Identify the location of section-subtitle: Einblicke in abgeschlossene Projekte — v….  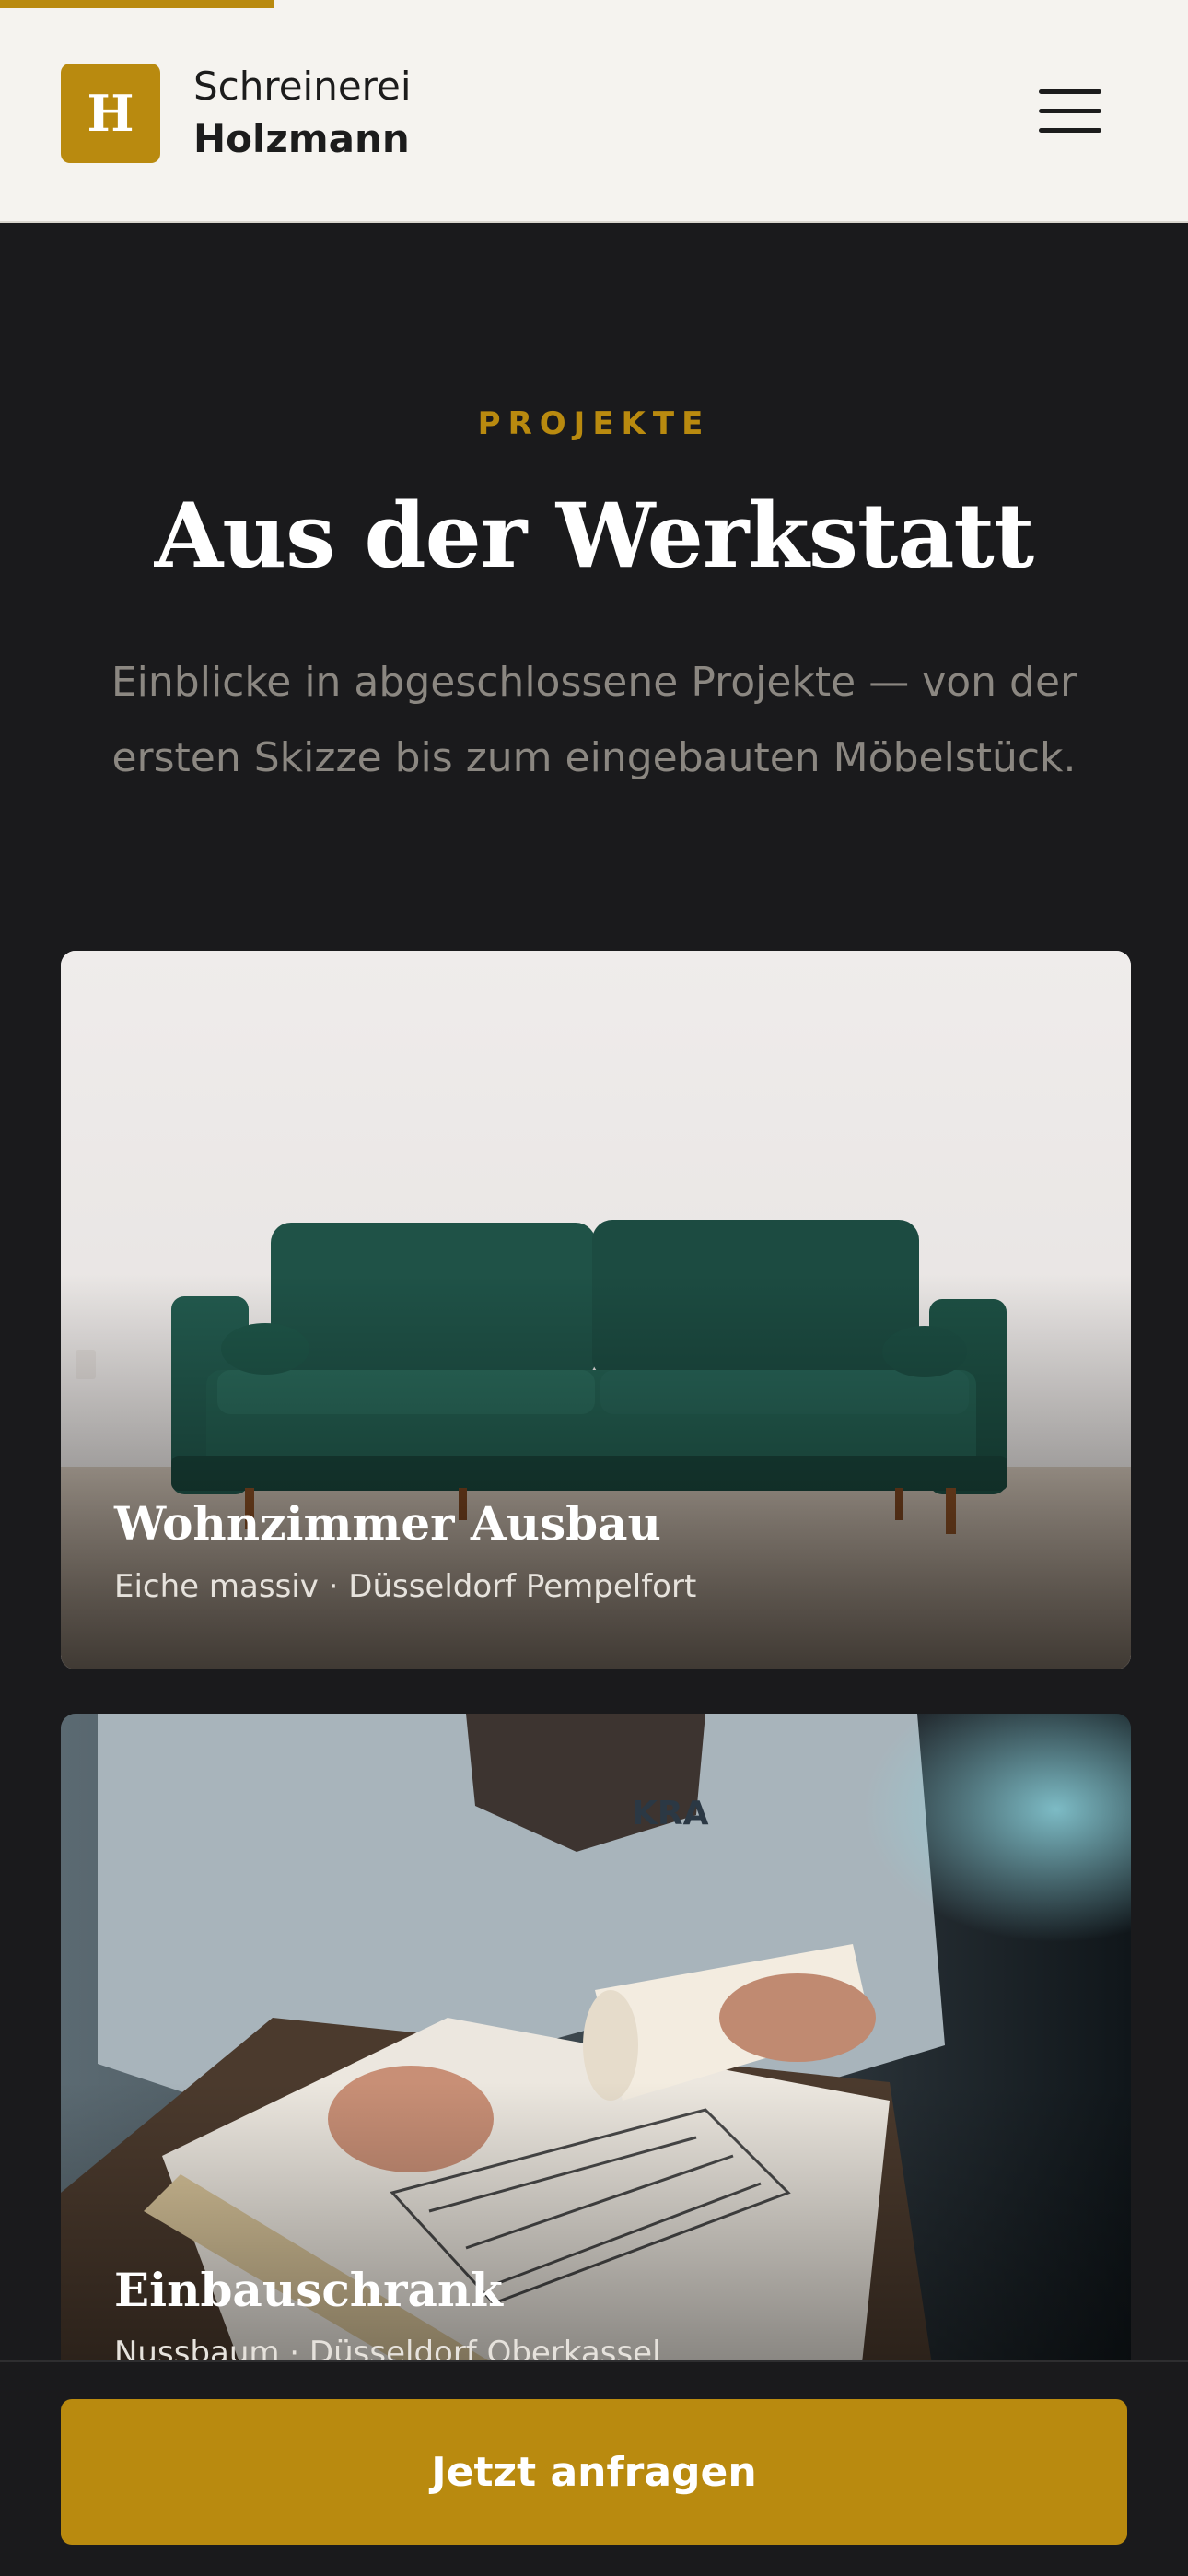
(594, 720).